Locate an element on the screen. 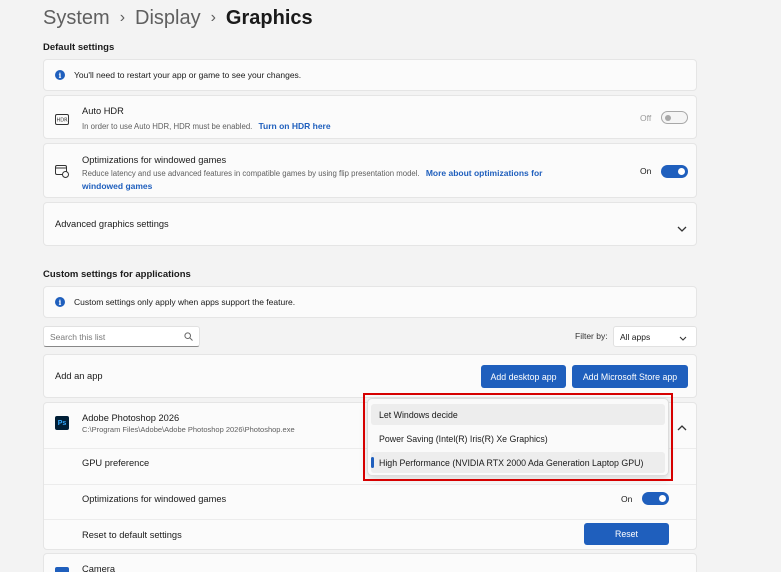 The height and width of the screenshot is (572, 781). breadcrumb-display: Display is located at coordinates (168, 18).